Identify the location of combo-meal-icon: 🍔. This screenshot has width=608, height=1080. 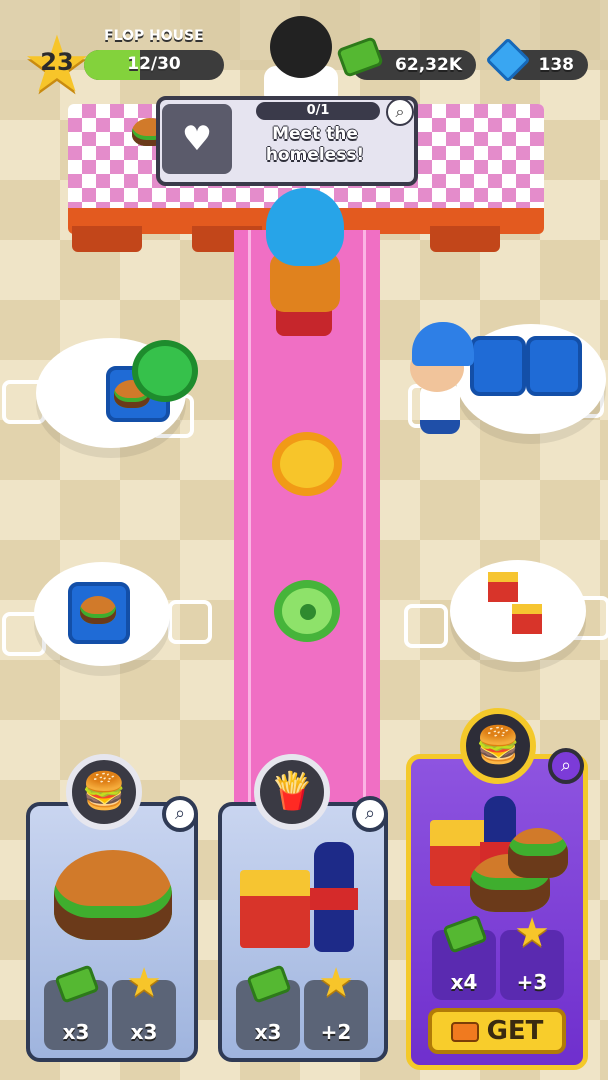
(498, 746).